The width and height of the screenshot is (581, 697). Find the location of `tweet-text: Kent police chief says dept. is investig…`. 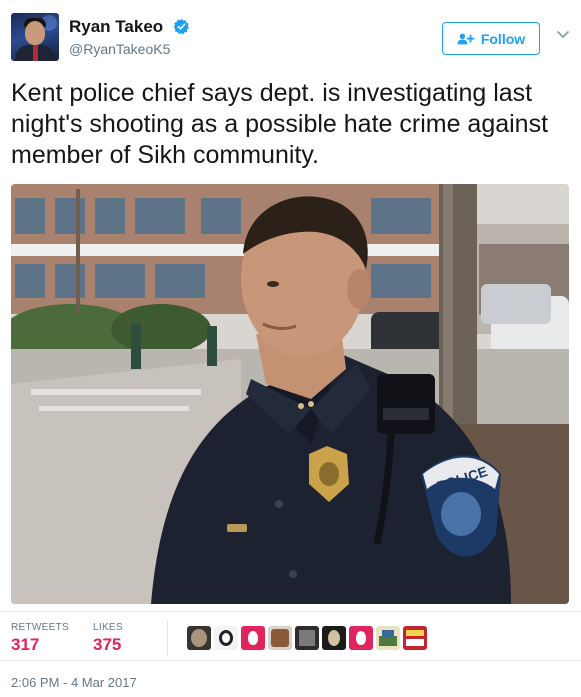

tweet-text: Kent police chief says dept. is investig… is located at coordinates (280, 124).